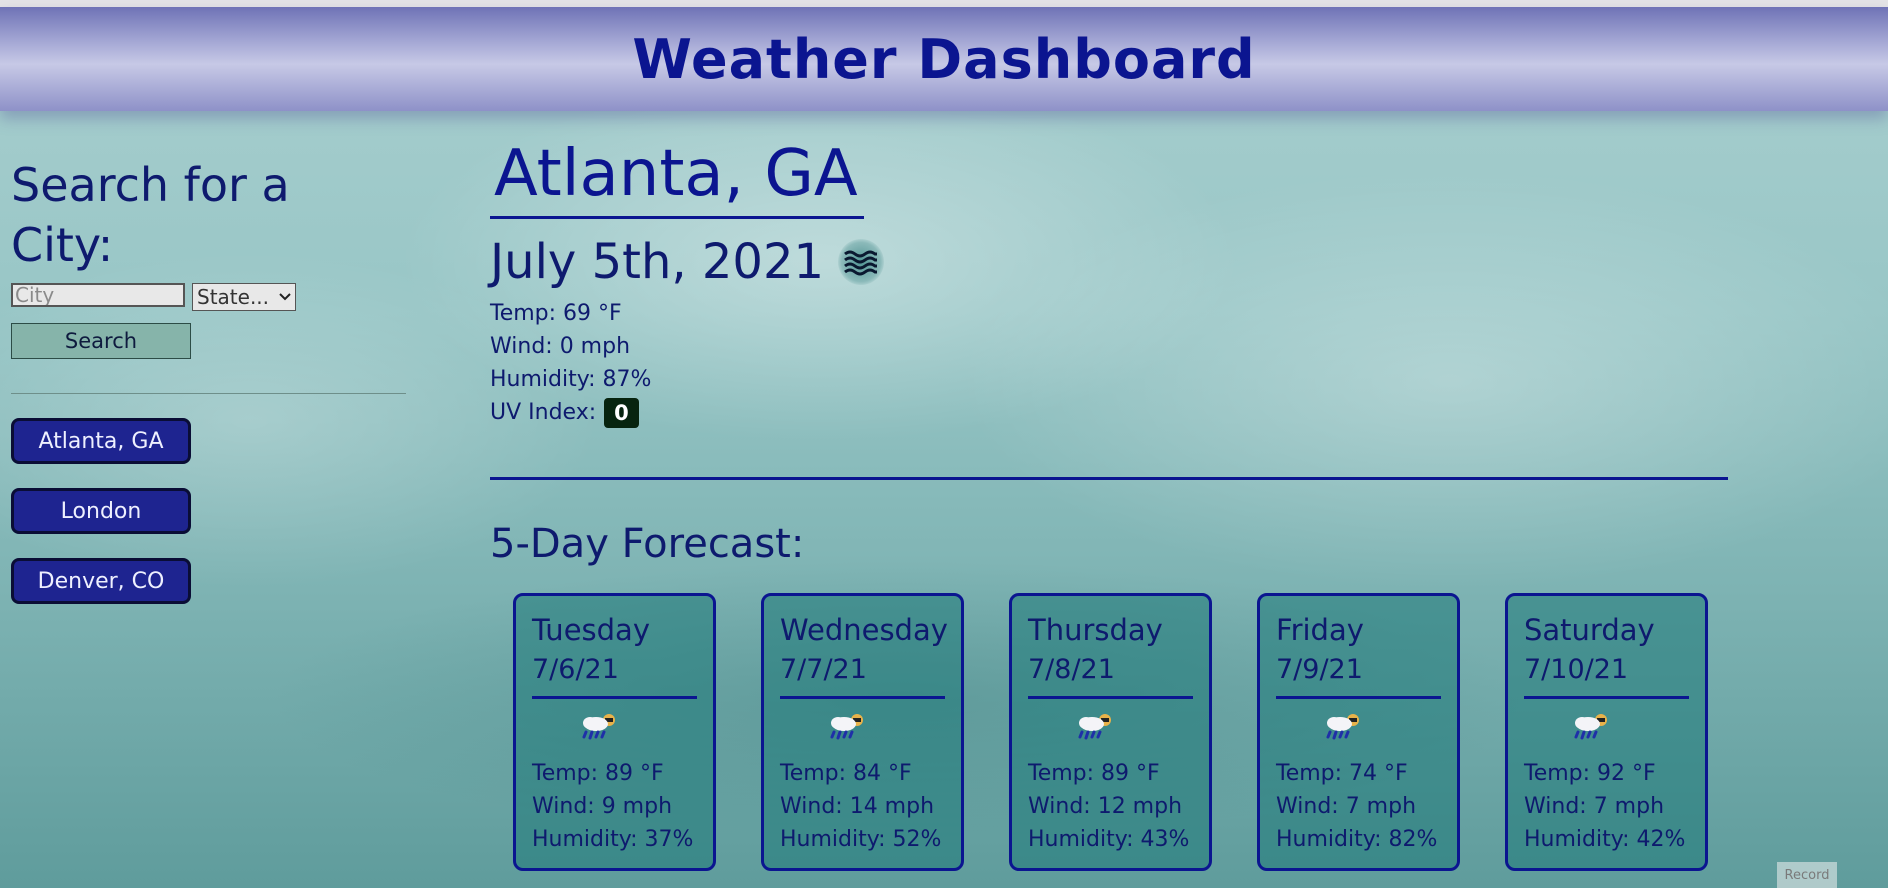  What do you see at coordinates (98, 295) in the screenshot?
I see `city-input` at bounding box center [98, 295].